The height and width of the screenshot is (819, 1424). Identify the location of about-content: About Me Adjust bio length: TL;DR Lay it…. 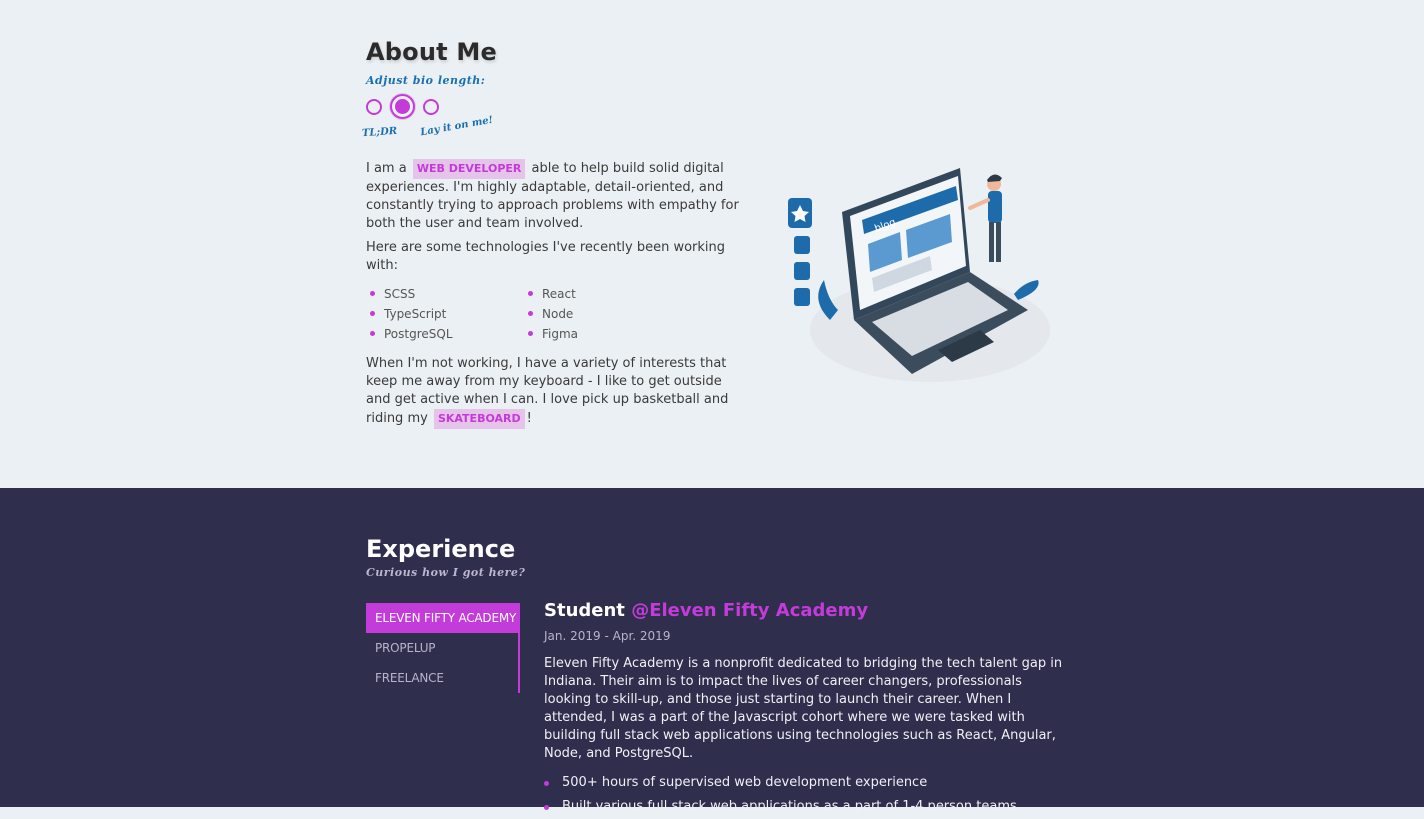
(554, 236).